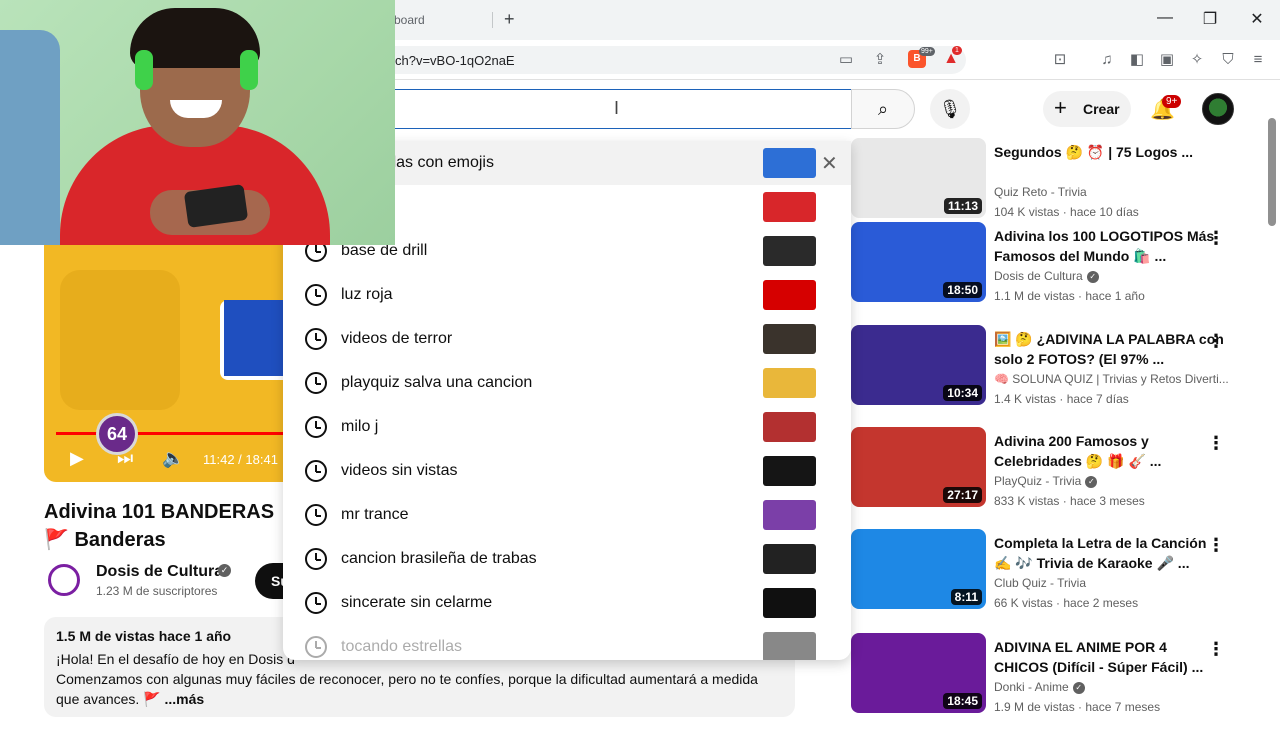 This screenshot has height=729, width=1280. Describe the element at coordinates (966, 597) in the screenshot. I see `video-duration: 8:11` at that location.